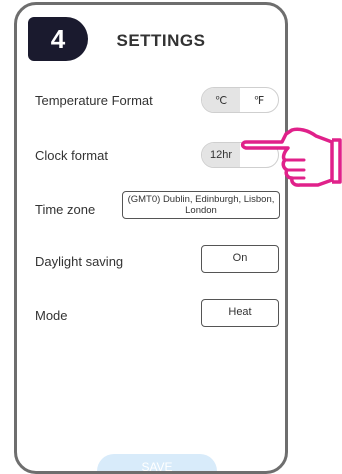 The image size is (342, 474). Describe the element at coordinates (65, 209) in the screenshot. I see `time-zone-label: Time zone` at that location.